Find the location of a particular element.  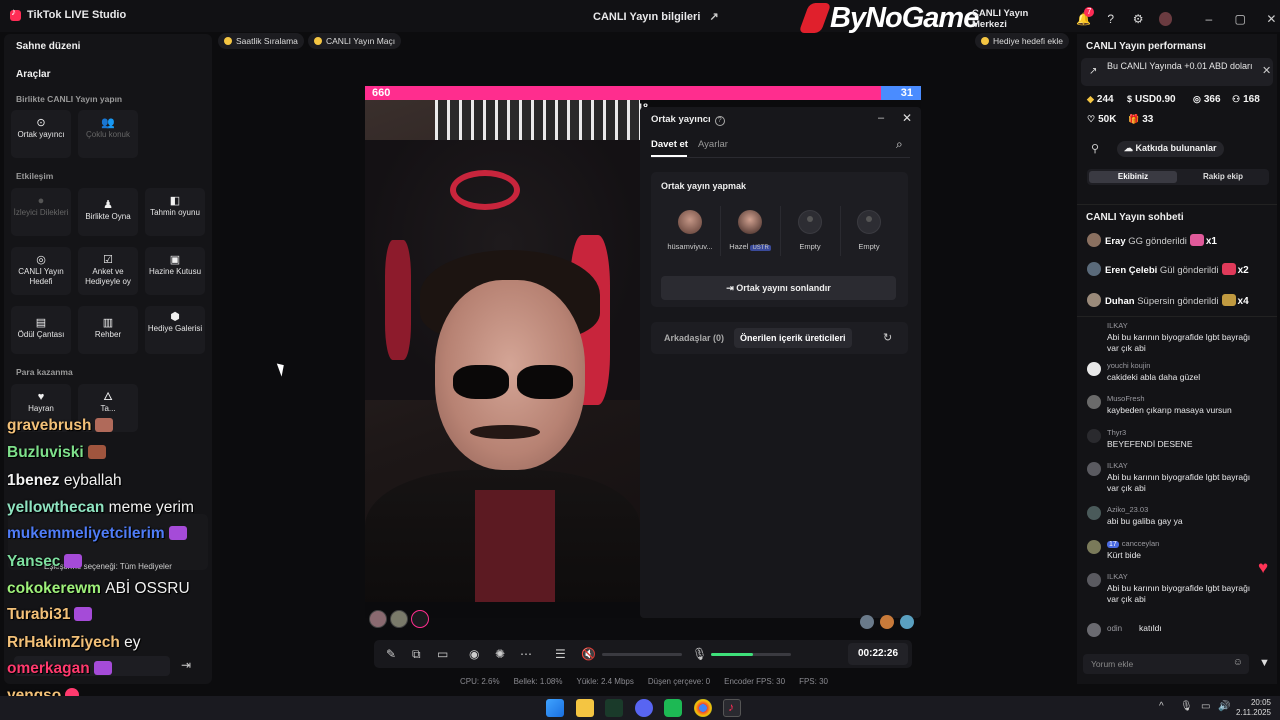

microphone-icon: 🎙 is located at coordinates (699, 654).